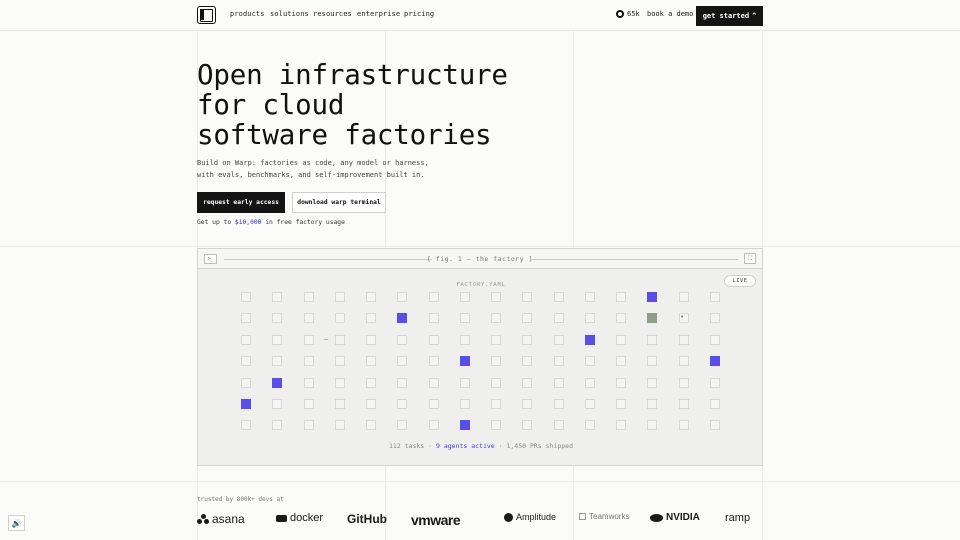 The image size is (960, 540). What do you see at coordinates (216, 222) in the screenshot?
I see `usage-prefix: Get up to` at bounding box center [216, 222].